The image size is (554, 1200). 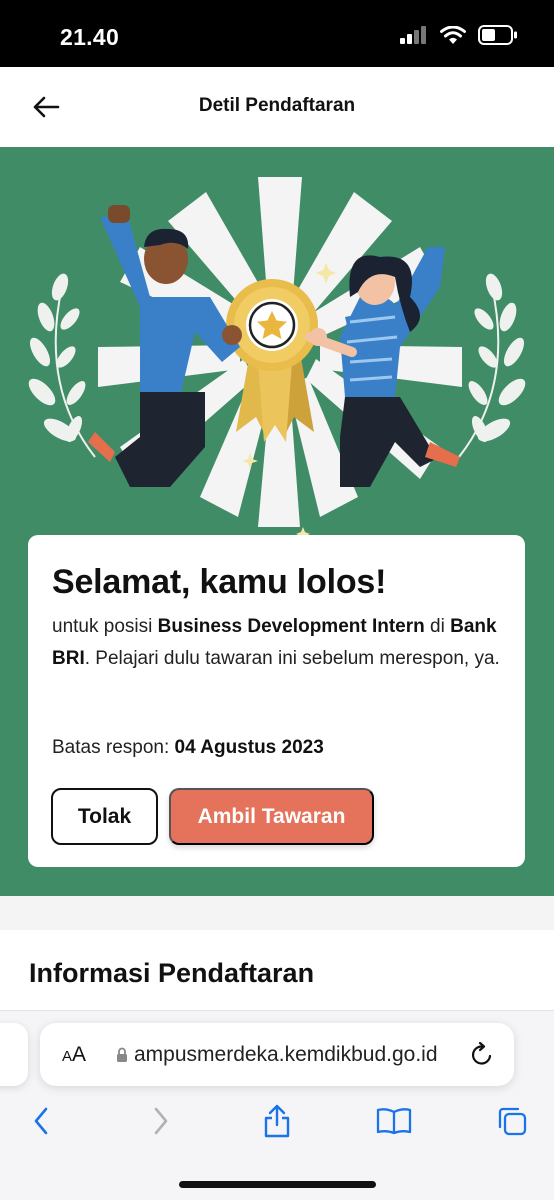 What do you see at coordinates (277, 33) in the screenshot?
I see `status-bar: 21.40` at bounding box center [277, 33].